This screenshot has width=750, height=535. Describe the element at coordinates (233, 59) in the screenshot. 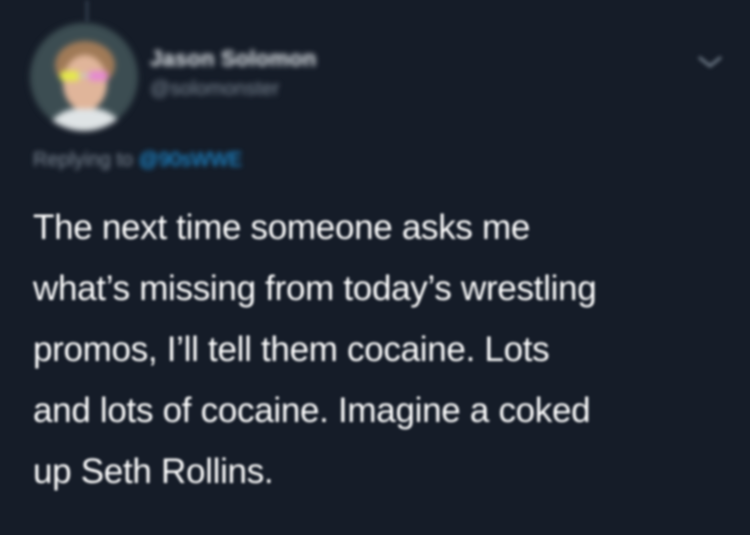

I see `author-display-name: Jason Solomon` at that location.